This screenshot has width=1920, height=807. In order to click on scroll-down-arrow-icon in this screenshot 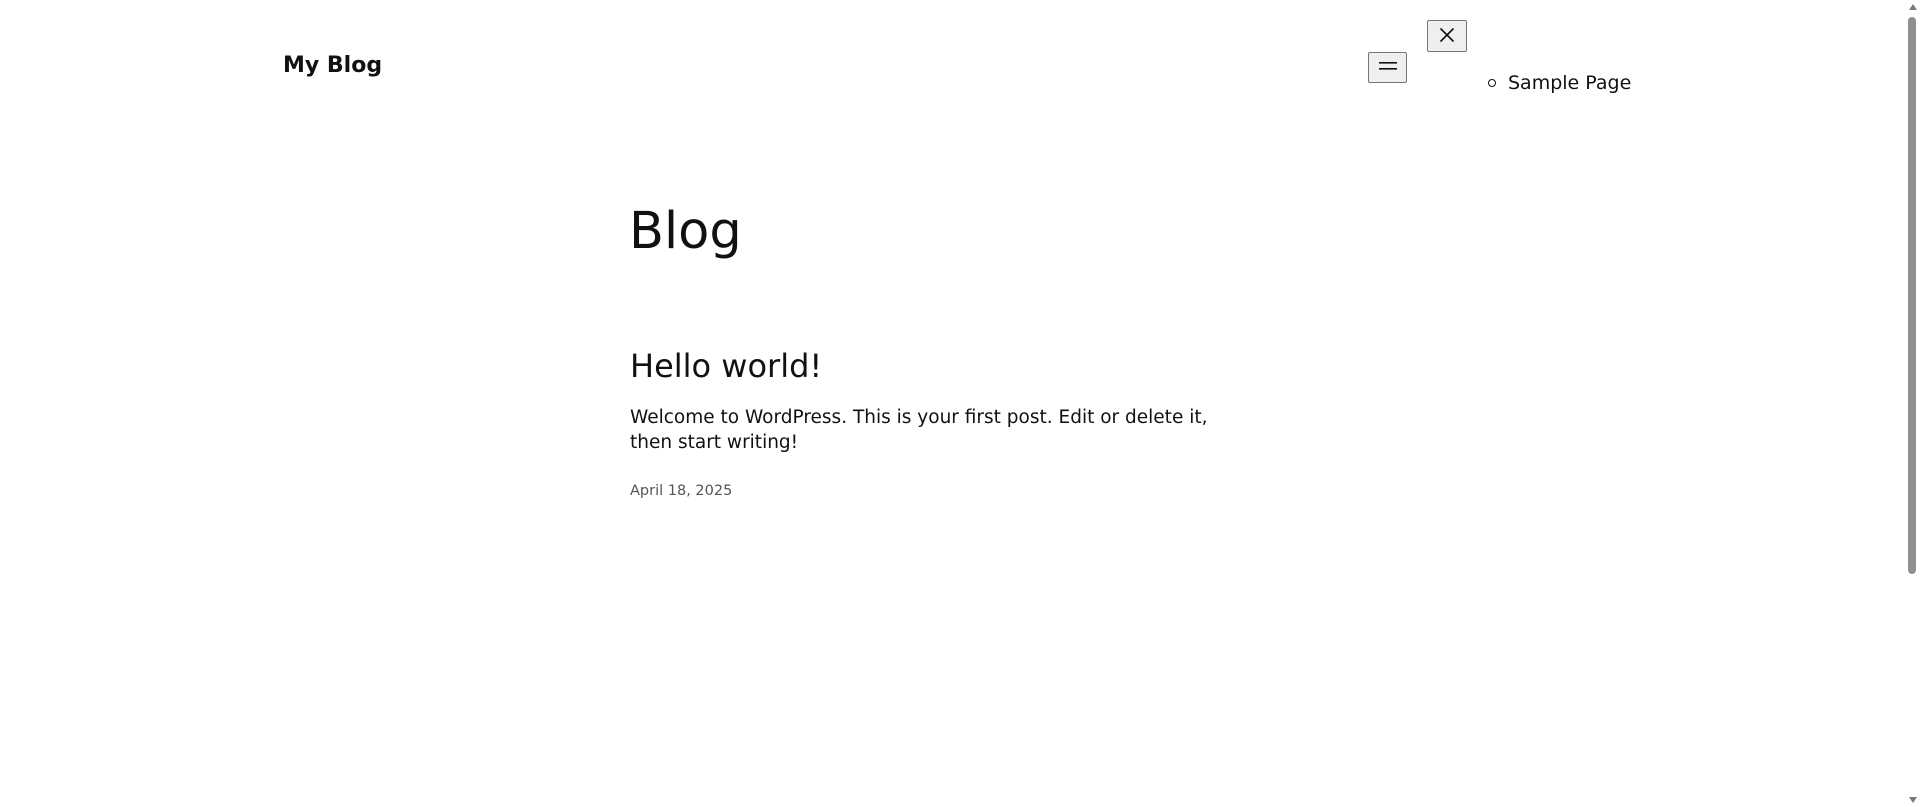, I will do `click(1913, 800)`.